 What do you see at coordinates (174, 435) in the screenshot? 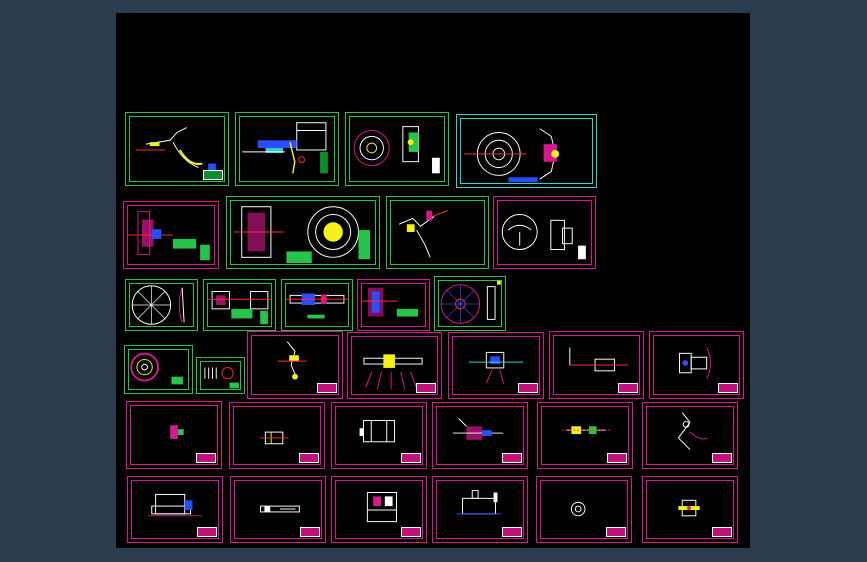
I see `drawing-sheet-pin` at bounding box center [174, 435].